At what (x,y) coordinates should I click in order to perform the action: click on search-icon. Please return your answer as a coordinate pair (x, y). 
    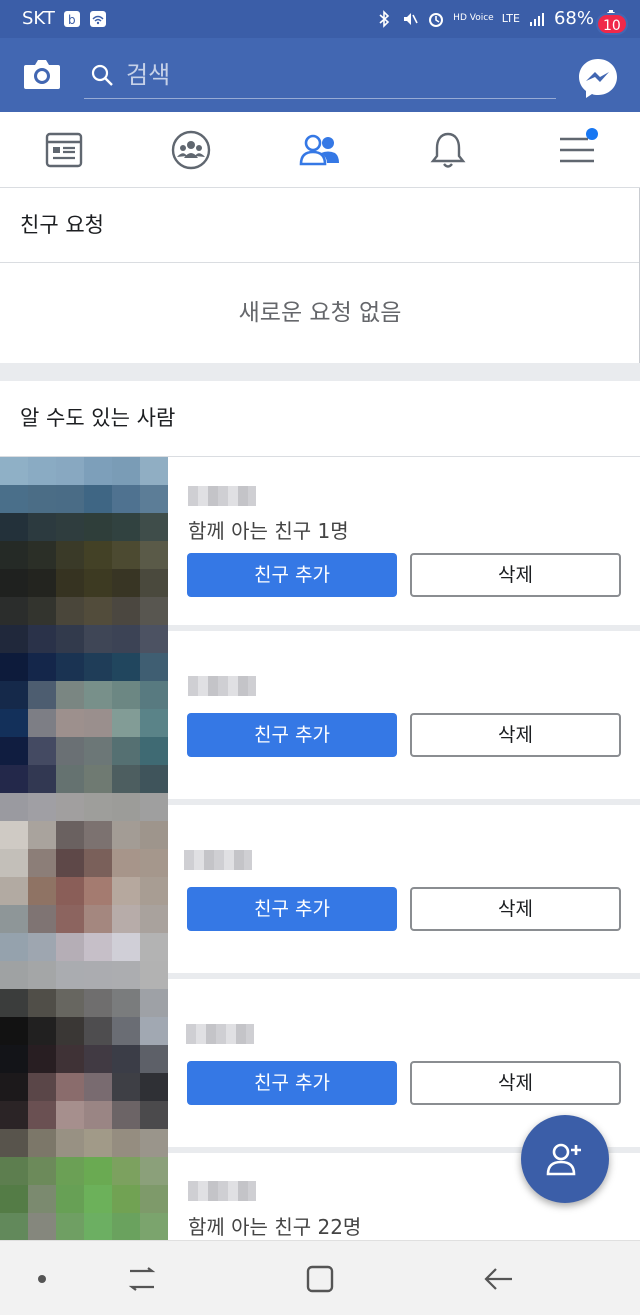
    Looking at the image, I should click on (102, 75).